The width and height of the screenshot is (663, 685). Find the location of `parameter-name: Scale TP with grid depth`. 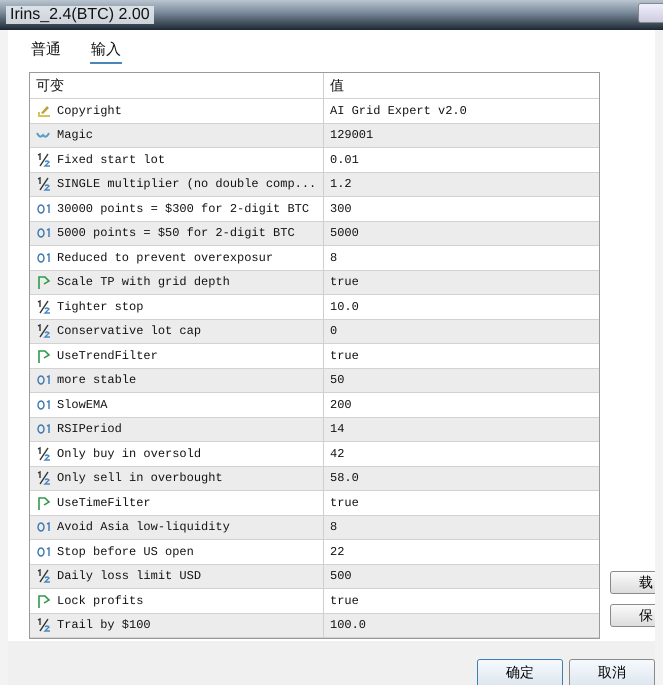

parameter-name: Scale TP with grid depth is located at coordinates (143, 282).